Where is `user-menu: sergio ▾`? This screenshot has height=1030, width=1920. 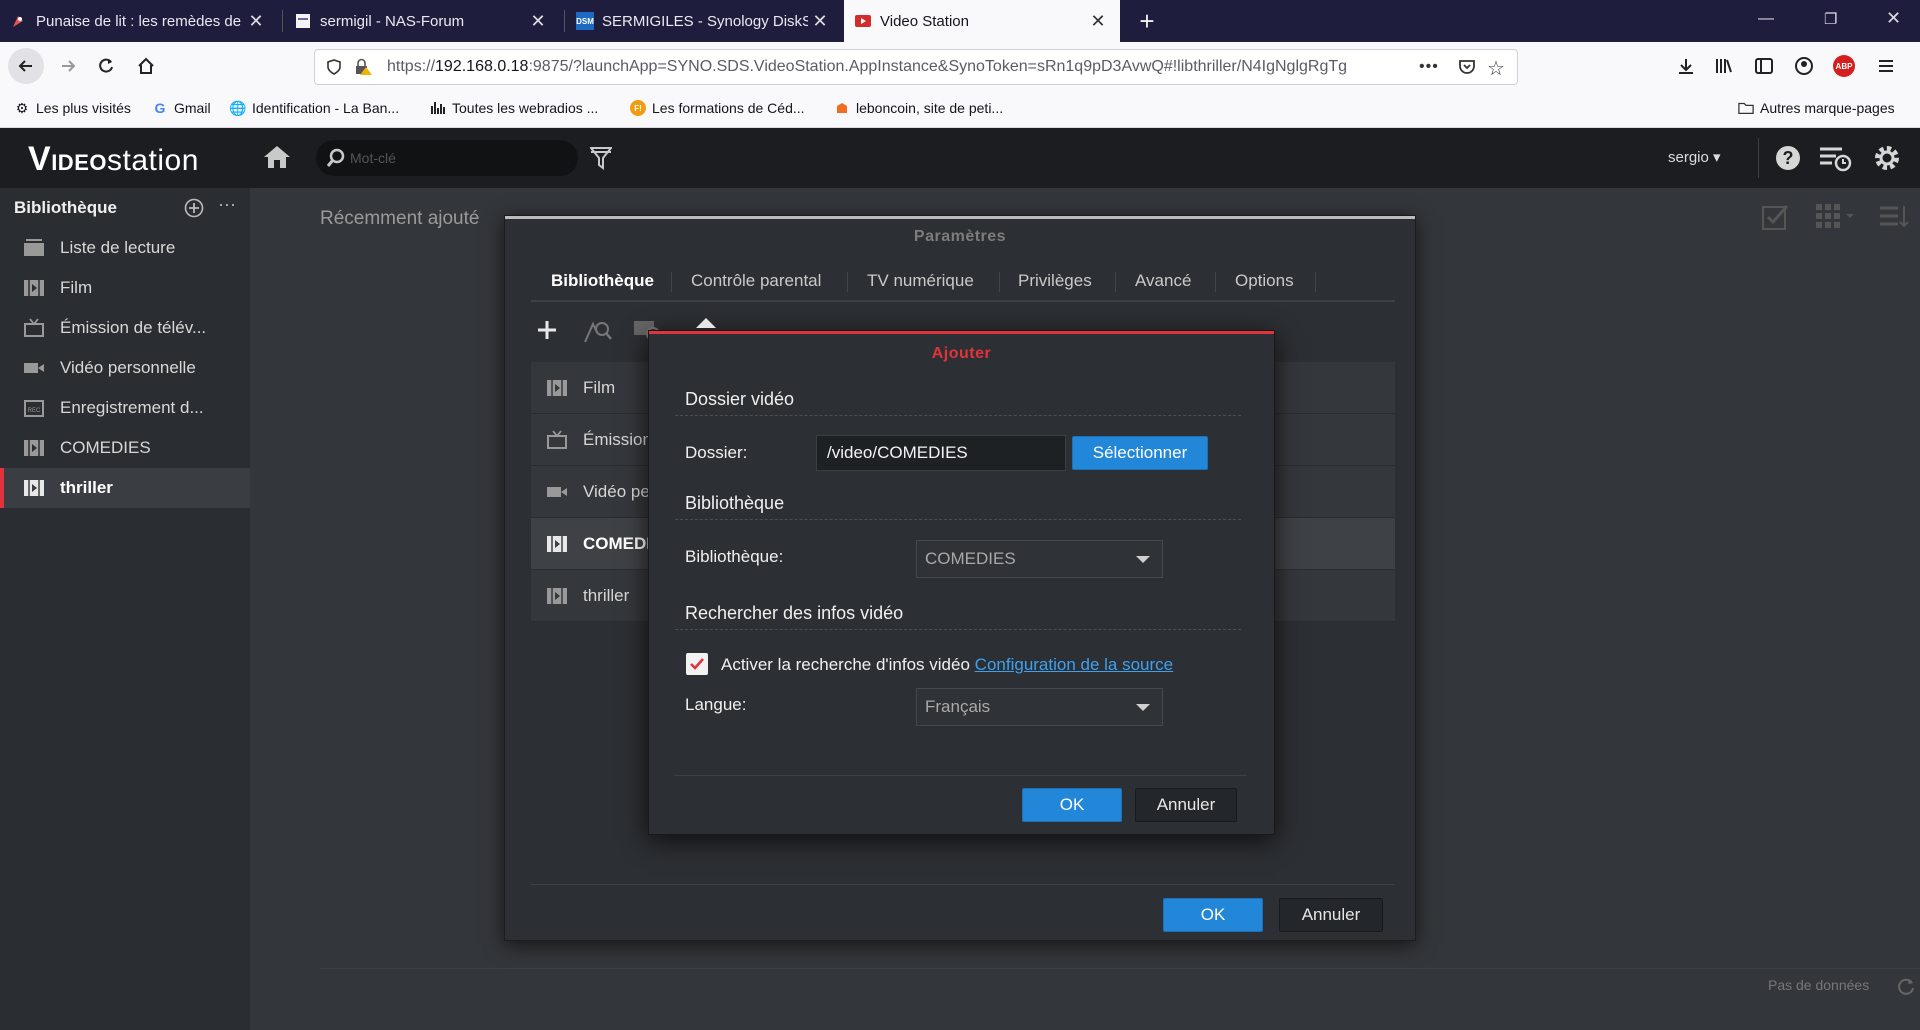 user-menu: sergio ▾ is located at coordinates (1694, 157).